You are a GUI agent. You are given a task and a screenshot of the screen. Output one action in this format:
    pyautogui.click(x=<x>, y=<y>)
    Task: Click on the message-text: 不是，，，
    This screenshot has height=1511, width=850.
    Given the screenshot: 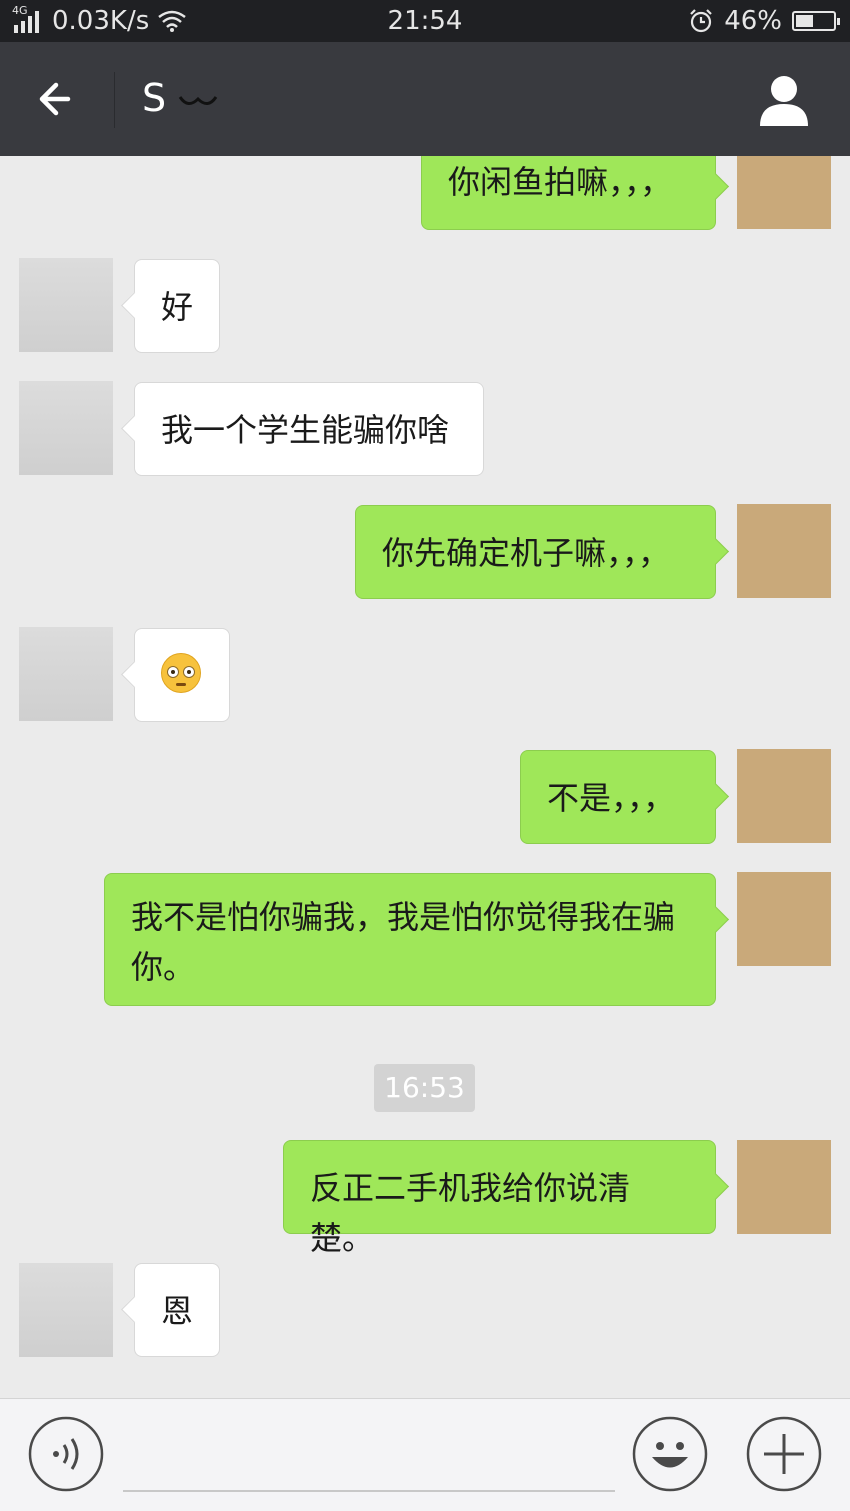 What is the action you would take?
    pyautogui.click(x=611, y=798)
    